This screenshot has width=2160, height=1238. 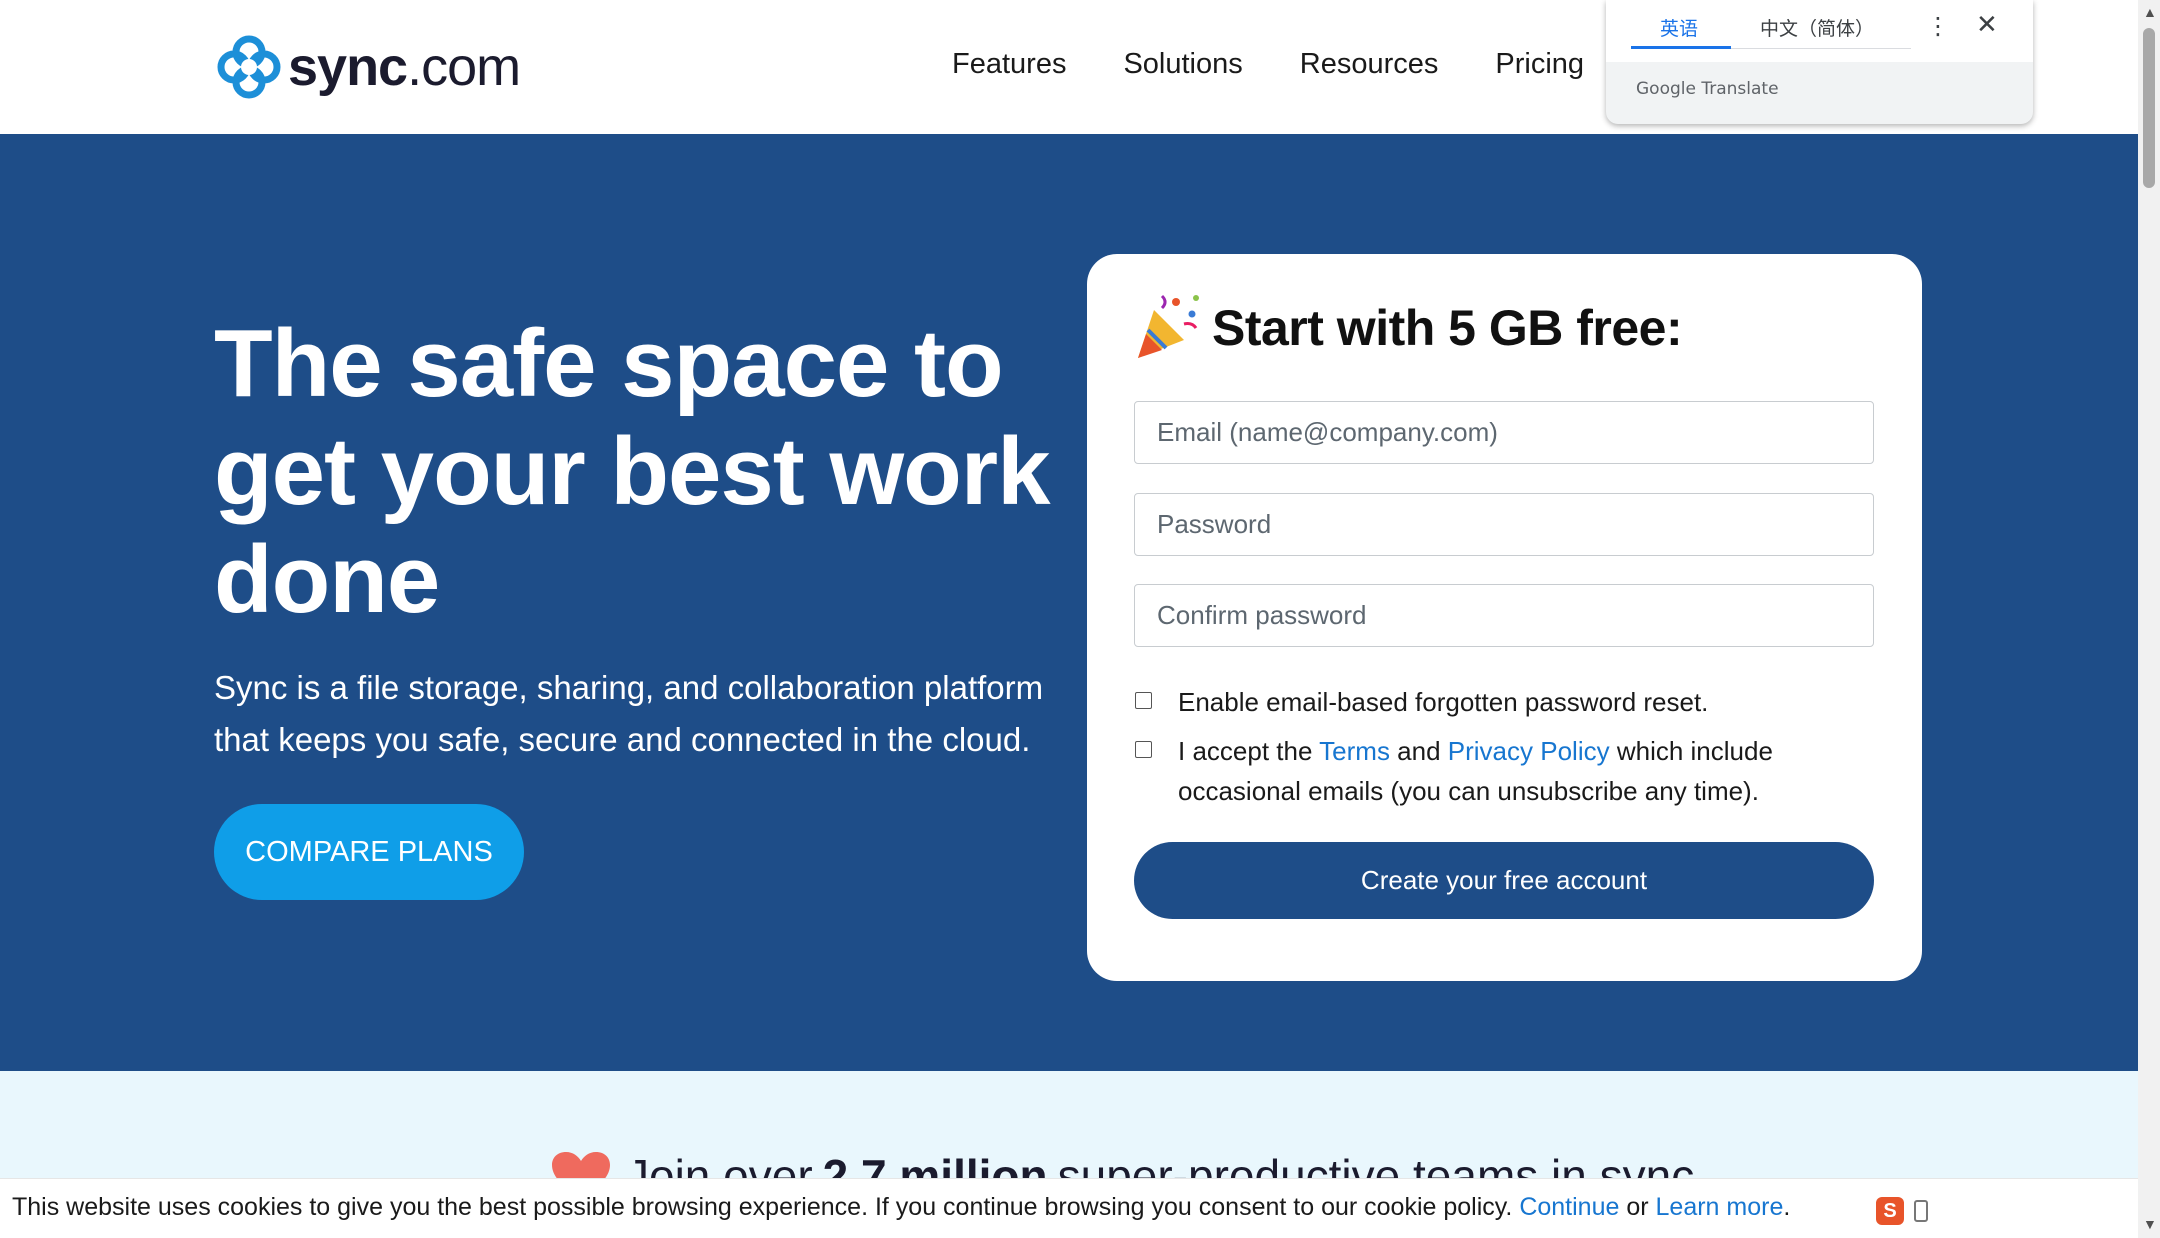 What do you see at coordinates (1447, 327) in the screenshot?
I see `signup-title: Start with 5 GB free:` at bounding box center [1447, 327].